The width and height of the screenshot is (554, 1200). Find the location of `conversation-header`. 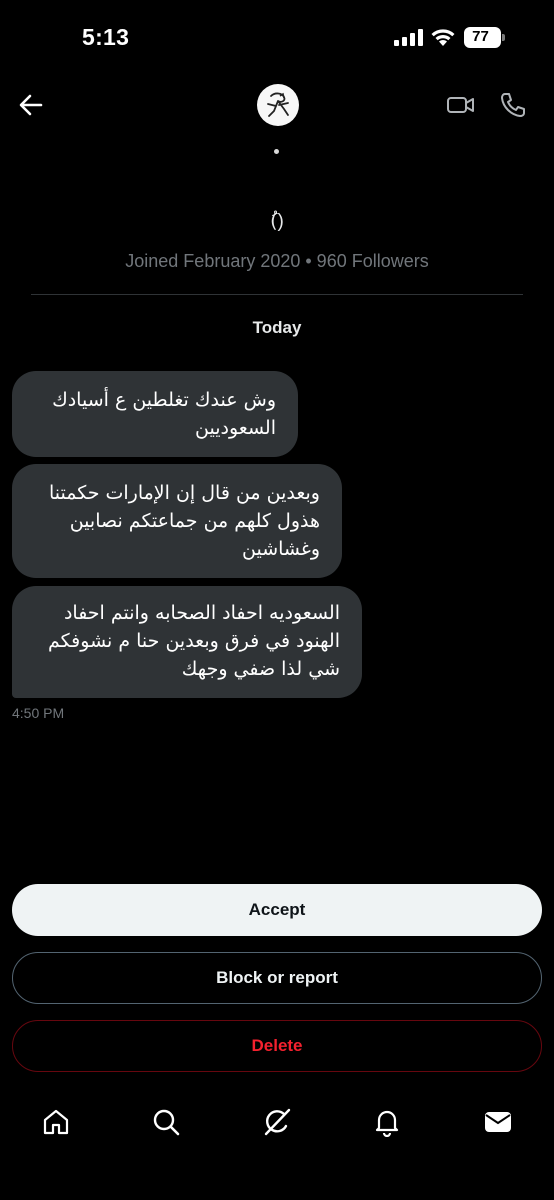

conversation-header is located at coordinates (277, 108).